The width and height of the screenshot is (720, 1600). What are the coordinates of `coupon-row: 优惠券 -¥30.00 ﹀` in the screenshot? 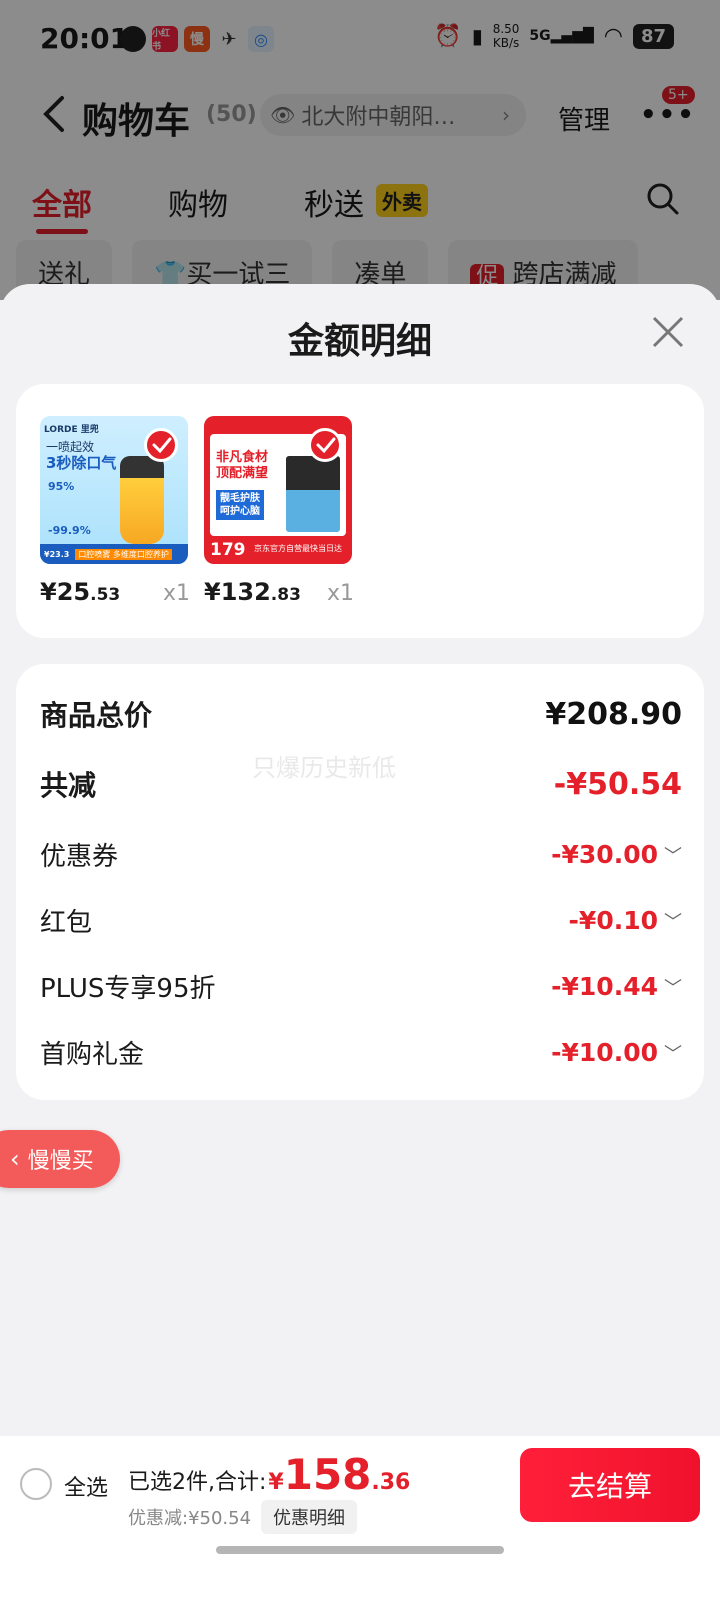 It's located at (361, 854).